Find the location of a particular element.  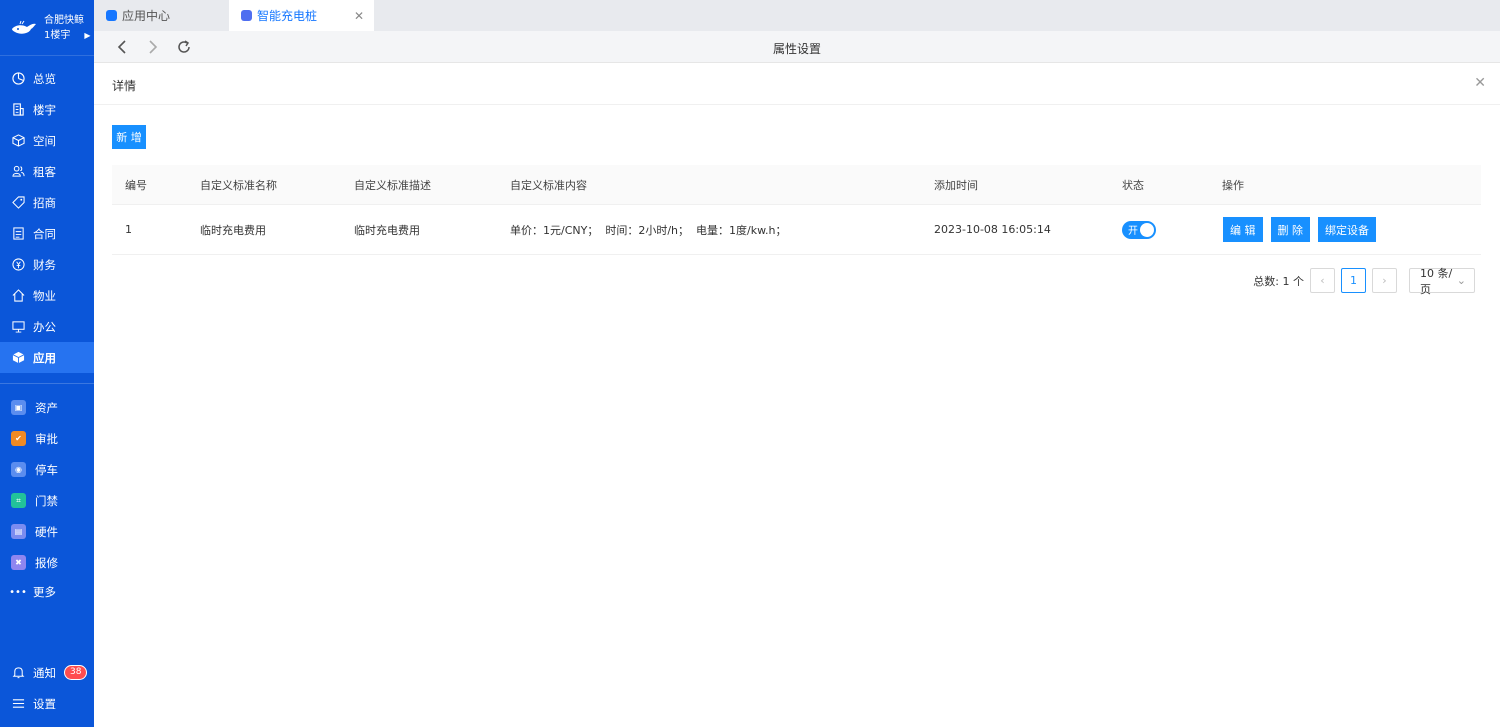

bind-device-button: 绑定设备 is located at coordinates (1347, 229).